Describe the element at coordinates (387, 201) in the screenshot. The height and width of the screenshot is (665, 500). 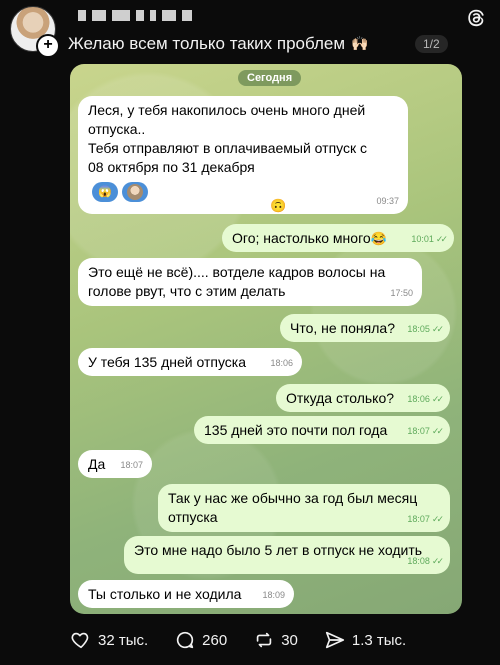
I see `message-time: 09:37` at that location.